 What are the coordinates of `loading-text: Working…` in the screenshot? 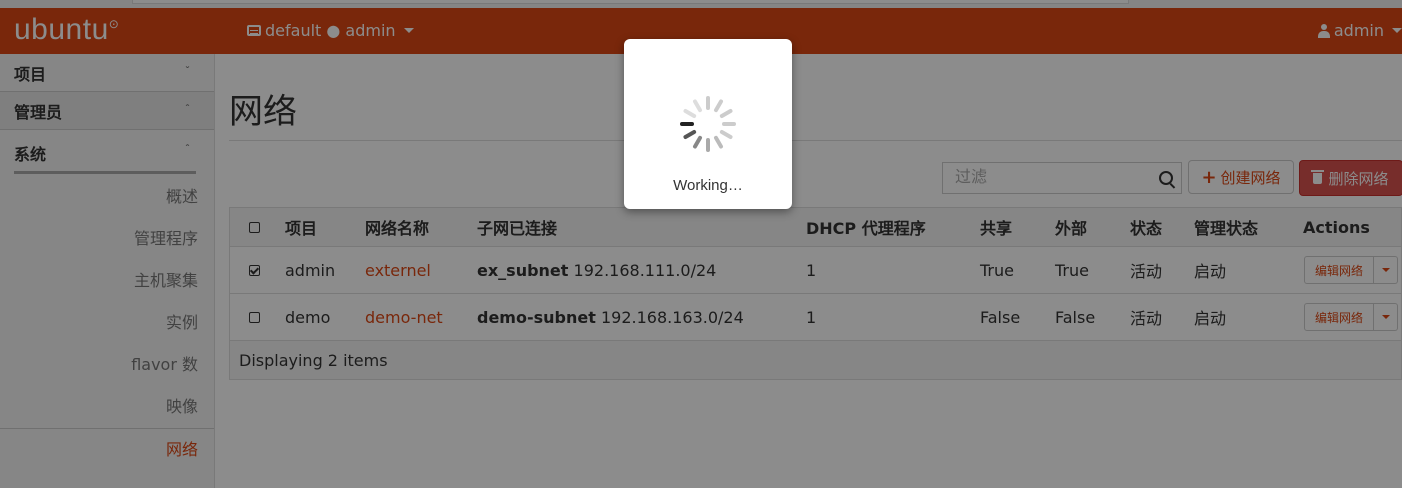 It's located at (708, 185).